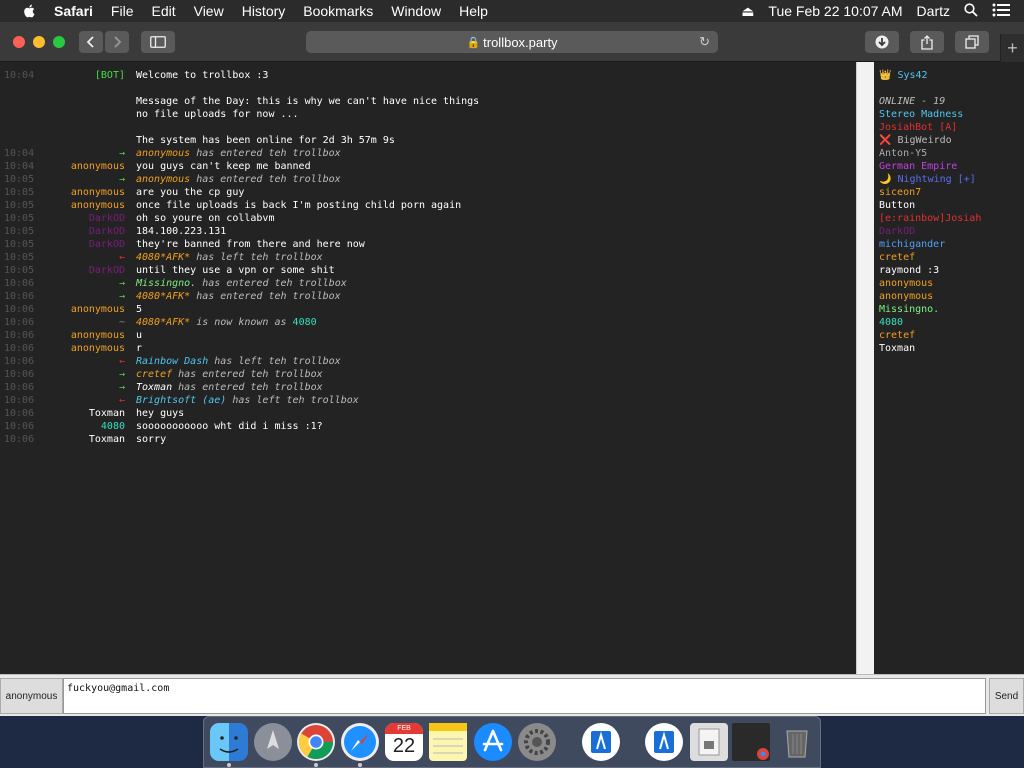 This screenshot has height=768, width=1024. I want to click on menu-edit: Edit, so click(163, 11).